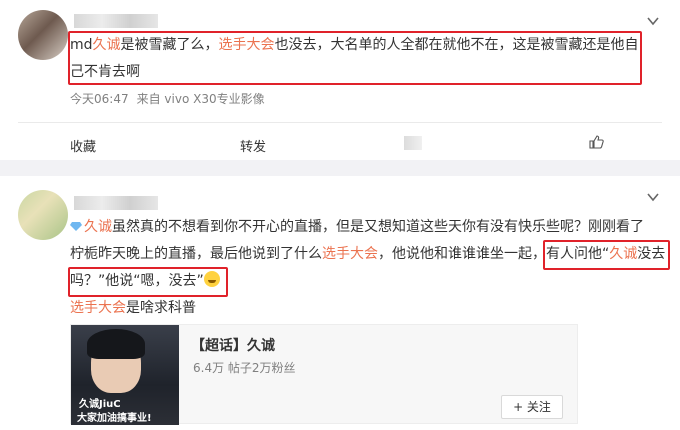 This screenshot has width=680, height=430. Describe the element at coordinates (244, 368) in the screenshot. I see `topic-stats: 6.4万 帖子2万粉丝` at that location.